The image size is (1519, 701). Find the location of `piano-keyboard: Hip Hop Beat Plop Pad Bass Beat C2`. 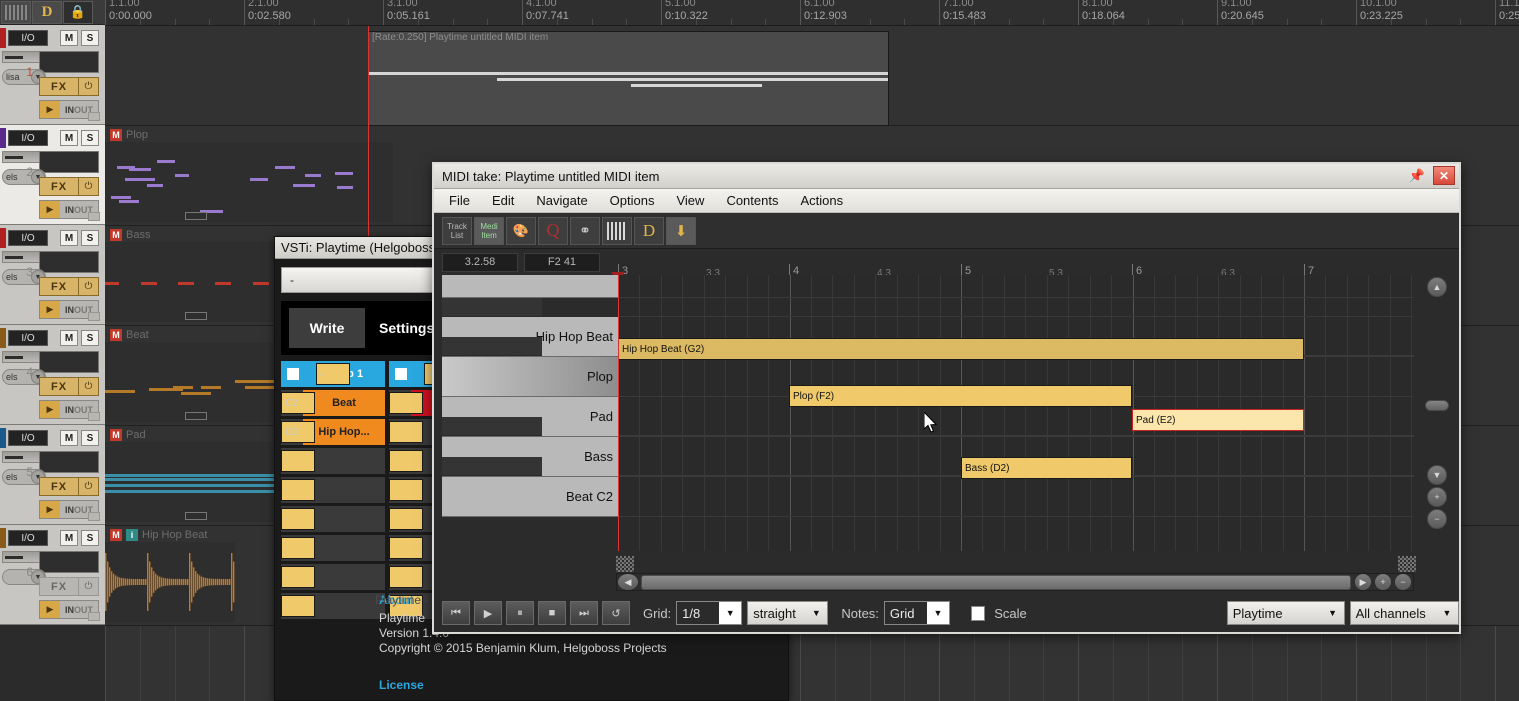

piano-keyboard: Hip Hop Beat Plop Pad Bass Beat C2 is located at coordinates (530, 413).